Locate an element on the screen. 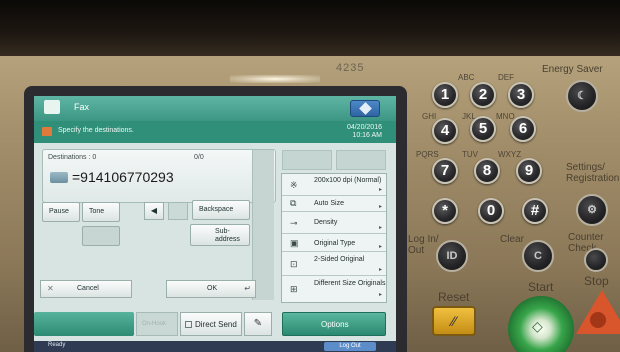 The width and height of the screenshot is (620, 352). stop-label: Stop is located at coordinates (596, 281).